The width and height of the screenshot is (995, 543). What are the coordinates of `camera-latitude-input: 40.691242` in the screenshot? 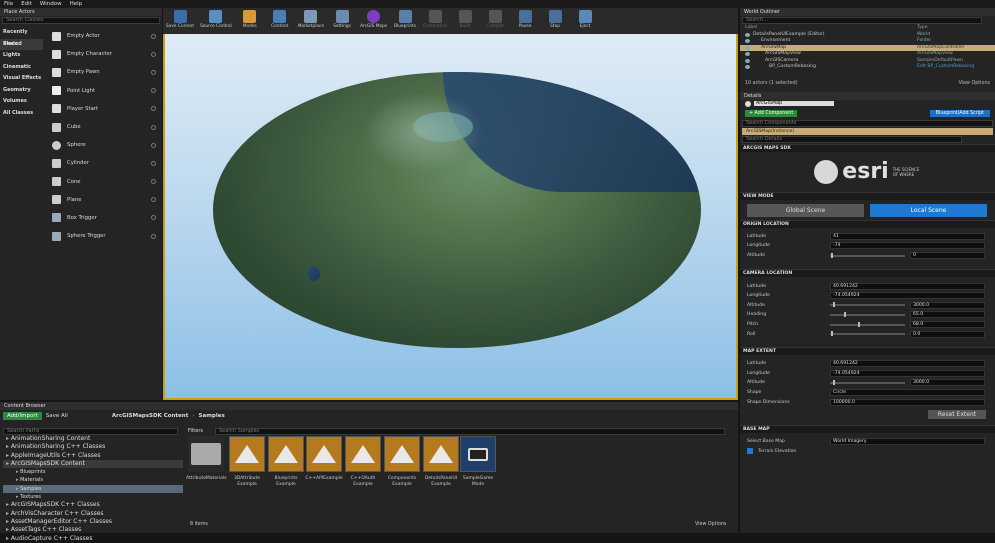 It's located at (907, 286).